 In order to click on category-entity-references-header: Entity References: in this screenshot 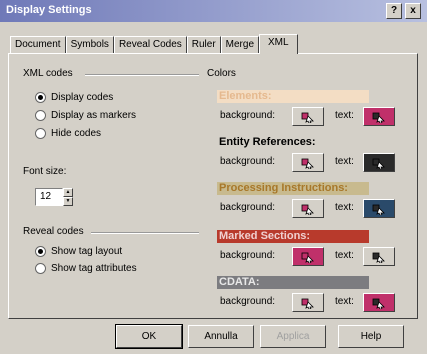, I will do `click(293, 142)`.